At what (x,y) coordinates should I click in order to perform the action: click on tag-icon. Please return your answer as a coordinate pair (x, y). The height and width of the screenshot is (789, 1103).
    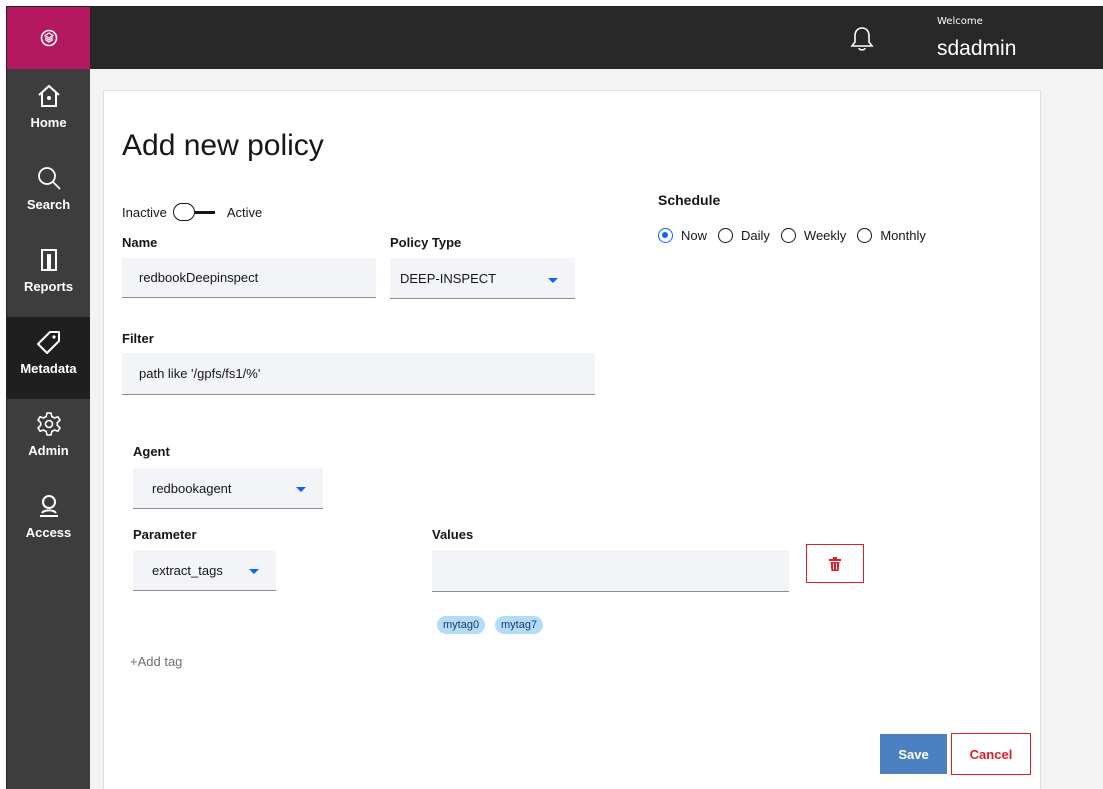
    Looking at the image, I should click on (48, 342).